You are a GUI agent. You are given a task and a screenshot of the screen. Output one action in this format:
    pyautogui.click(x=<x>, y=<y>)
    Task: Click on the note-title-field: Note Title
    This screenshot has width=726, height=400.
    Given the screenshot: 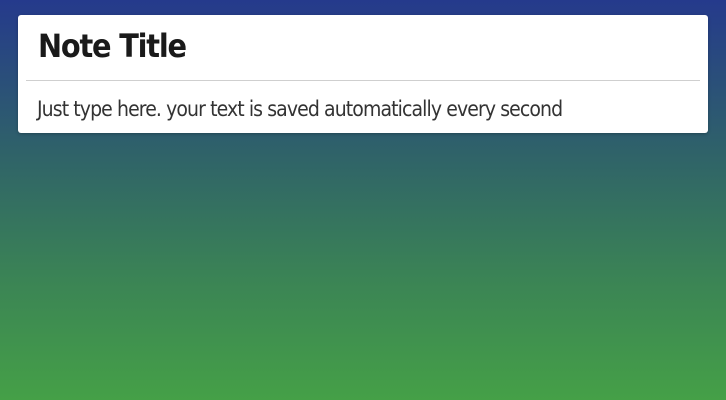 What is the action you would take?
    pyautogui.click(x=363, y=46)
    